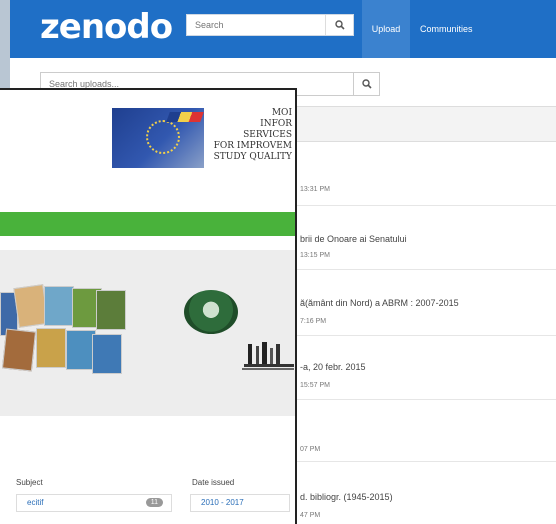 This screenshot has height=524, width=556. Describe the element at coordinates (313, 321) in the screenshot. I see `upload-time: 7:16 PM` at that location.